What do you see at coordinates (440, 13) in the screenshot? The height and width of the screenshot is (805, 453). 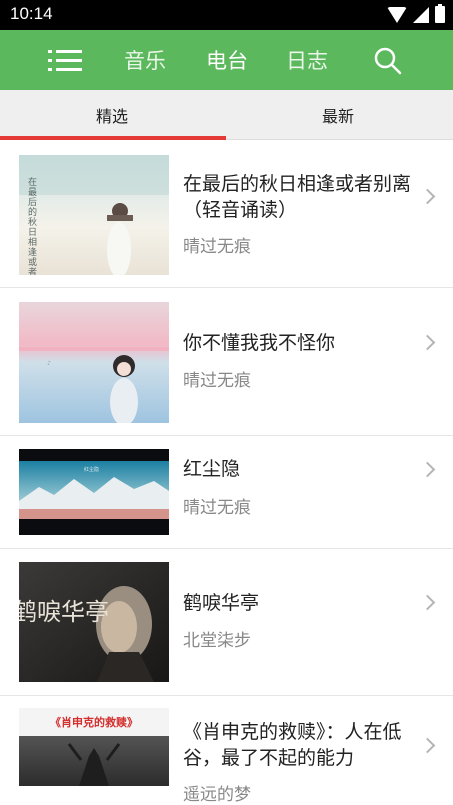 I see `battery-icon` at bounding box center [440, 13].